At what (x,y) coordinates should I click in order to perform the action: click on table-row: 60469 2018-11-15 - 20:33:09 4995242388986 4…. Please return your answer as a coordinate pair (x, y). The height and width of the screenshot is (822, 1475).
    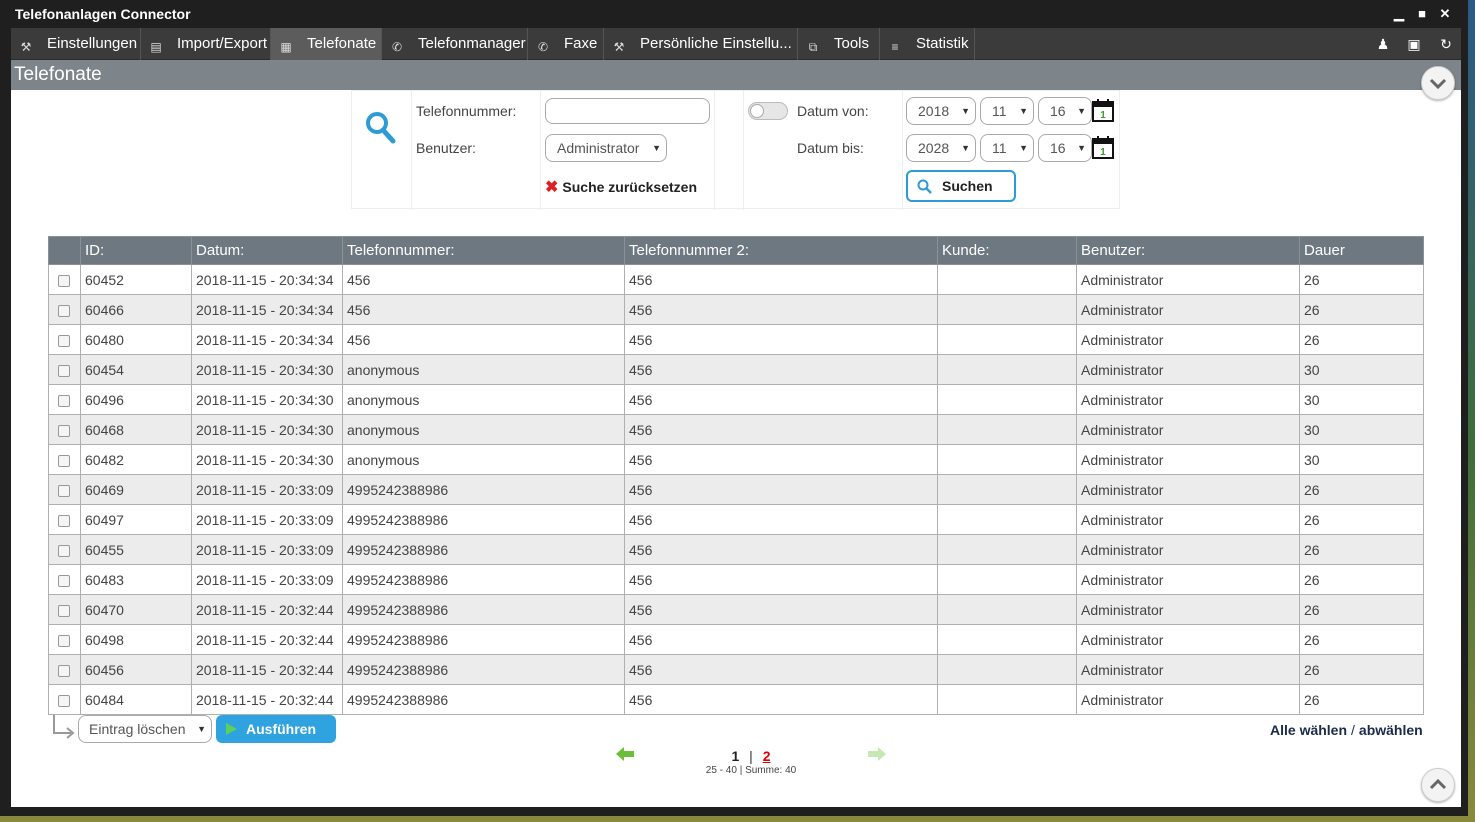
    Looking at the image, I should click on (736, 489).